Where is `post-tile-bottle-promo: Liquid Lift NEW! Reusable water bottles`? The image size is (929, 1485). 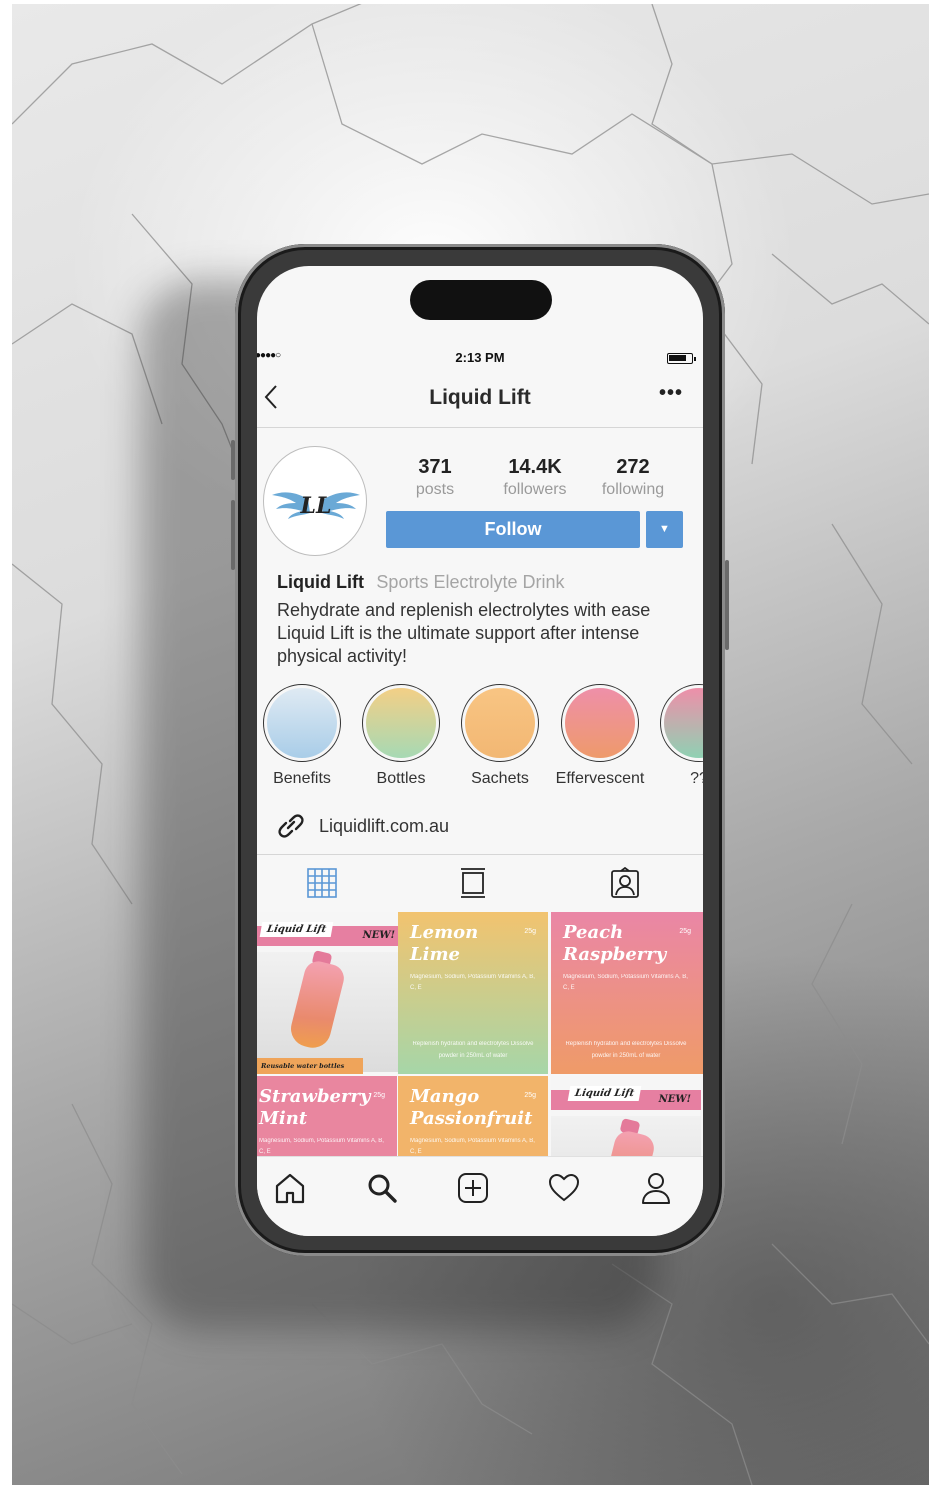 post-tile-bottle-promo: Liquid Lift NEW! Reusable water bottles is located at coordinates (332, 993).